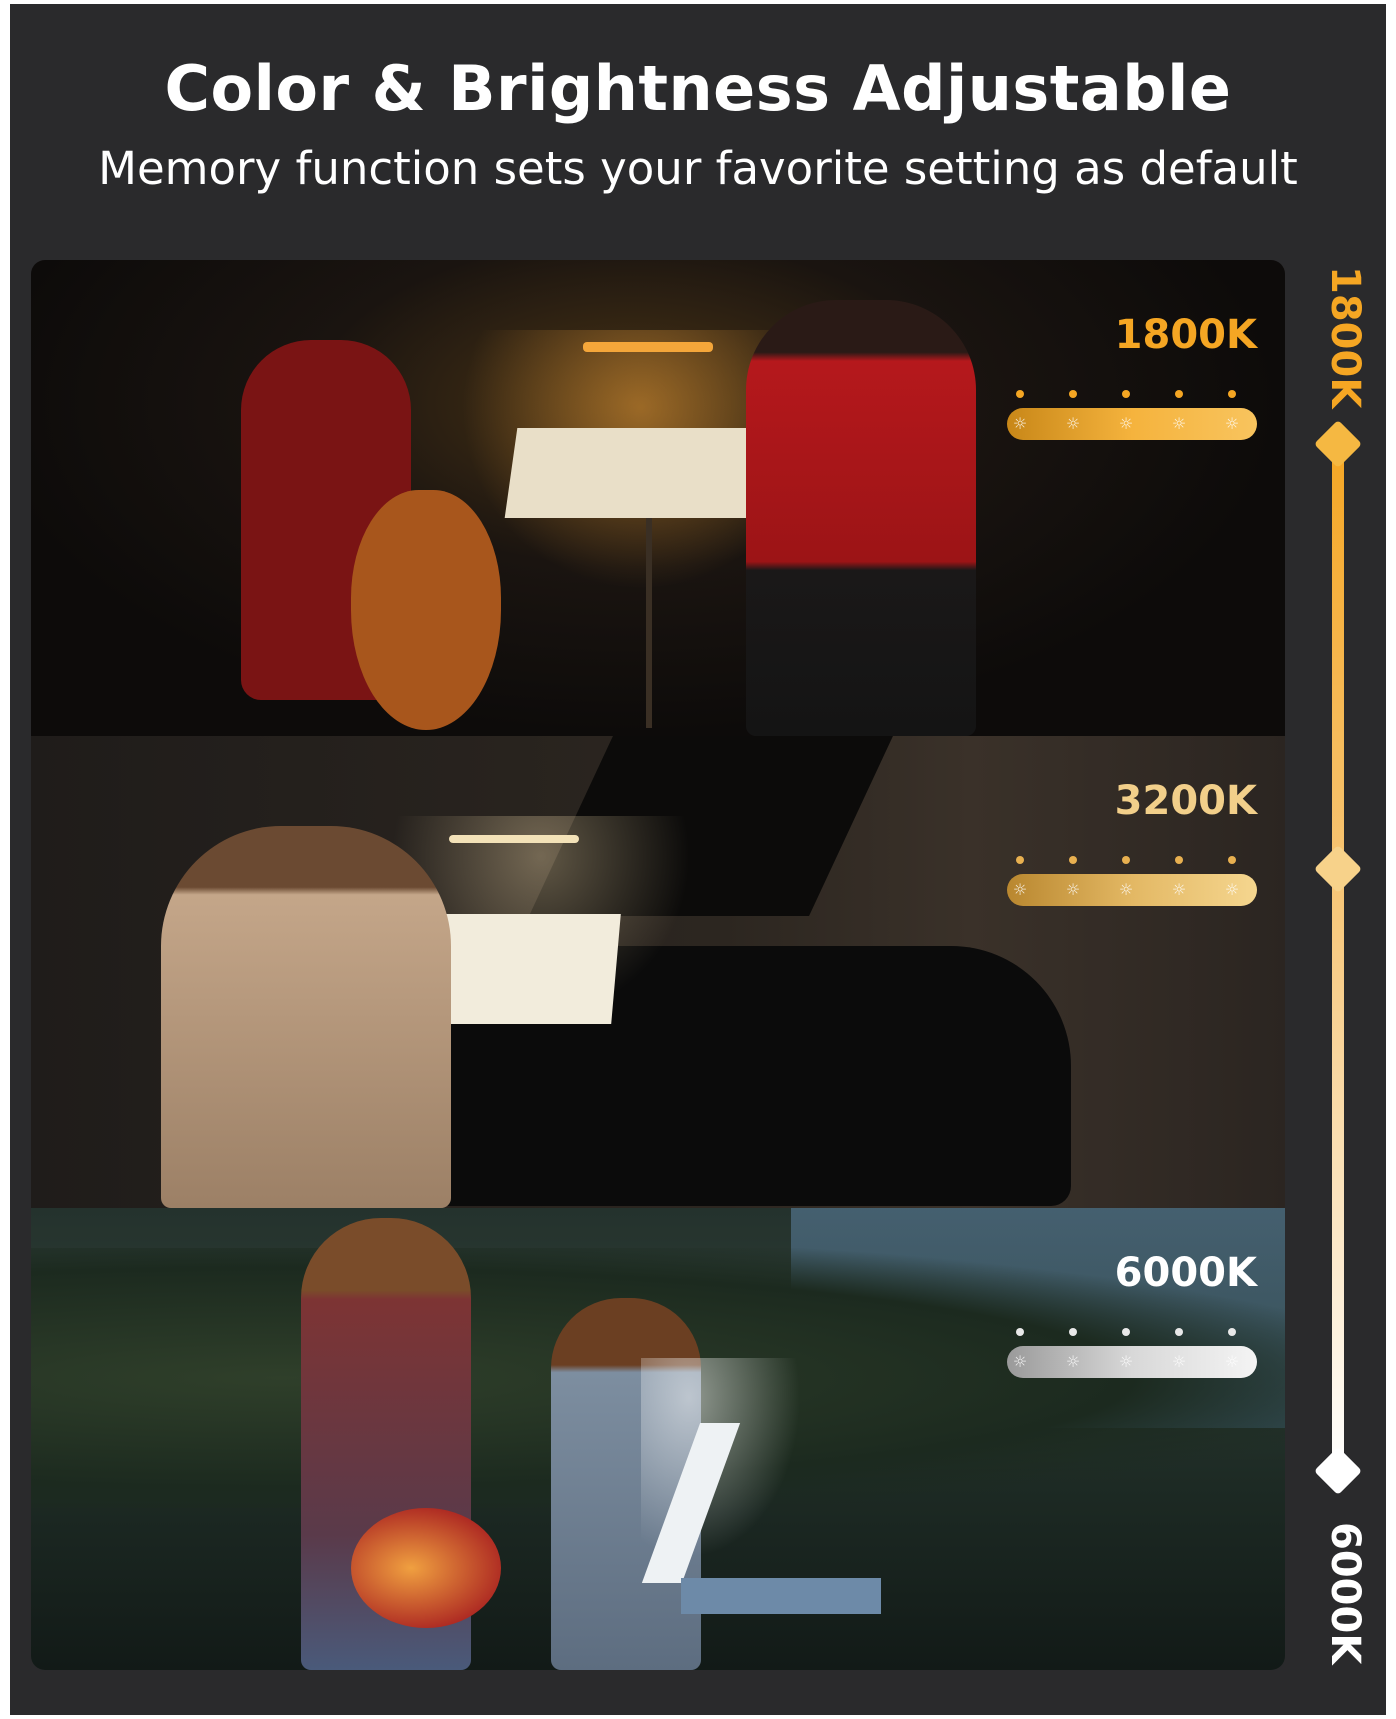  Describe the element at coordinates (1345, 1593) in the screenshot. I see `slider-label-bottom: 6000K` at that location.